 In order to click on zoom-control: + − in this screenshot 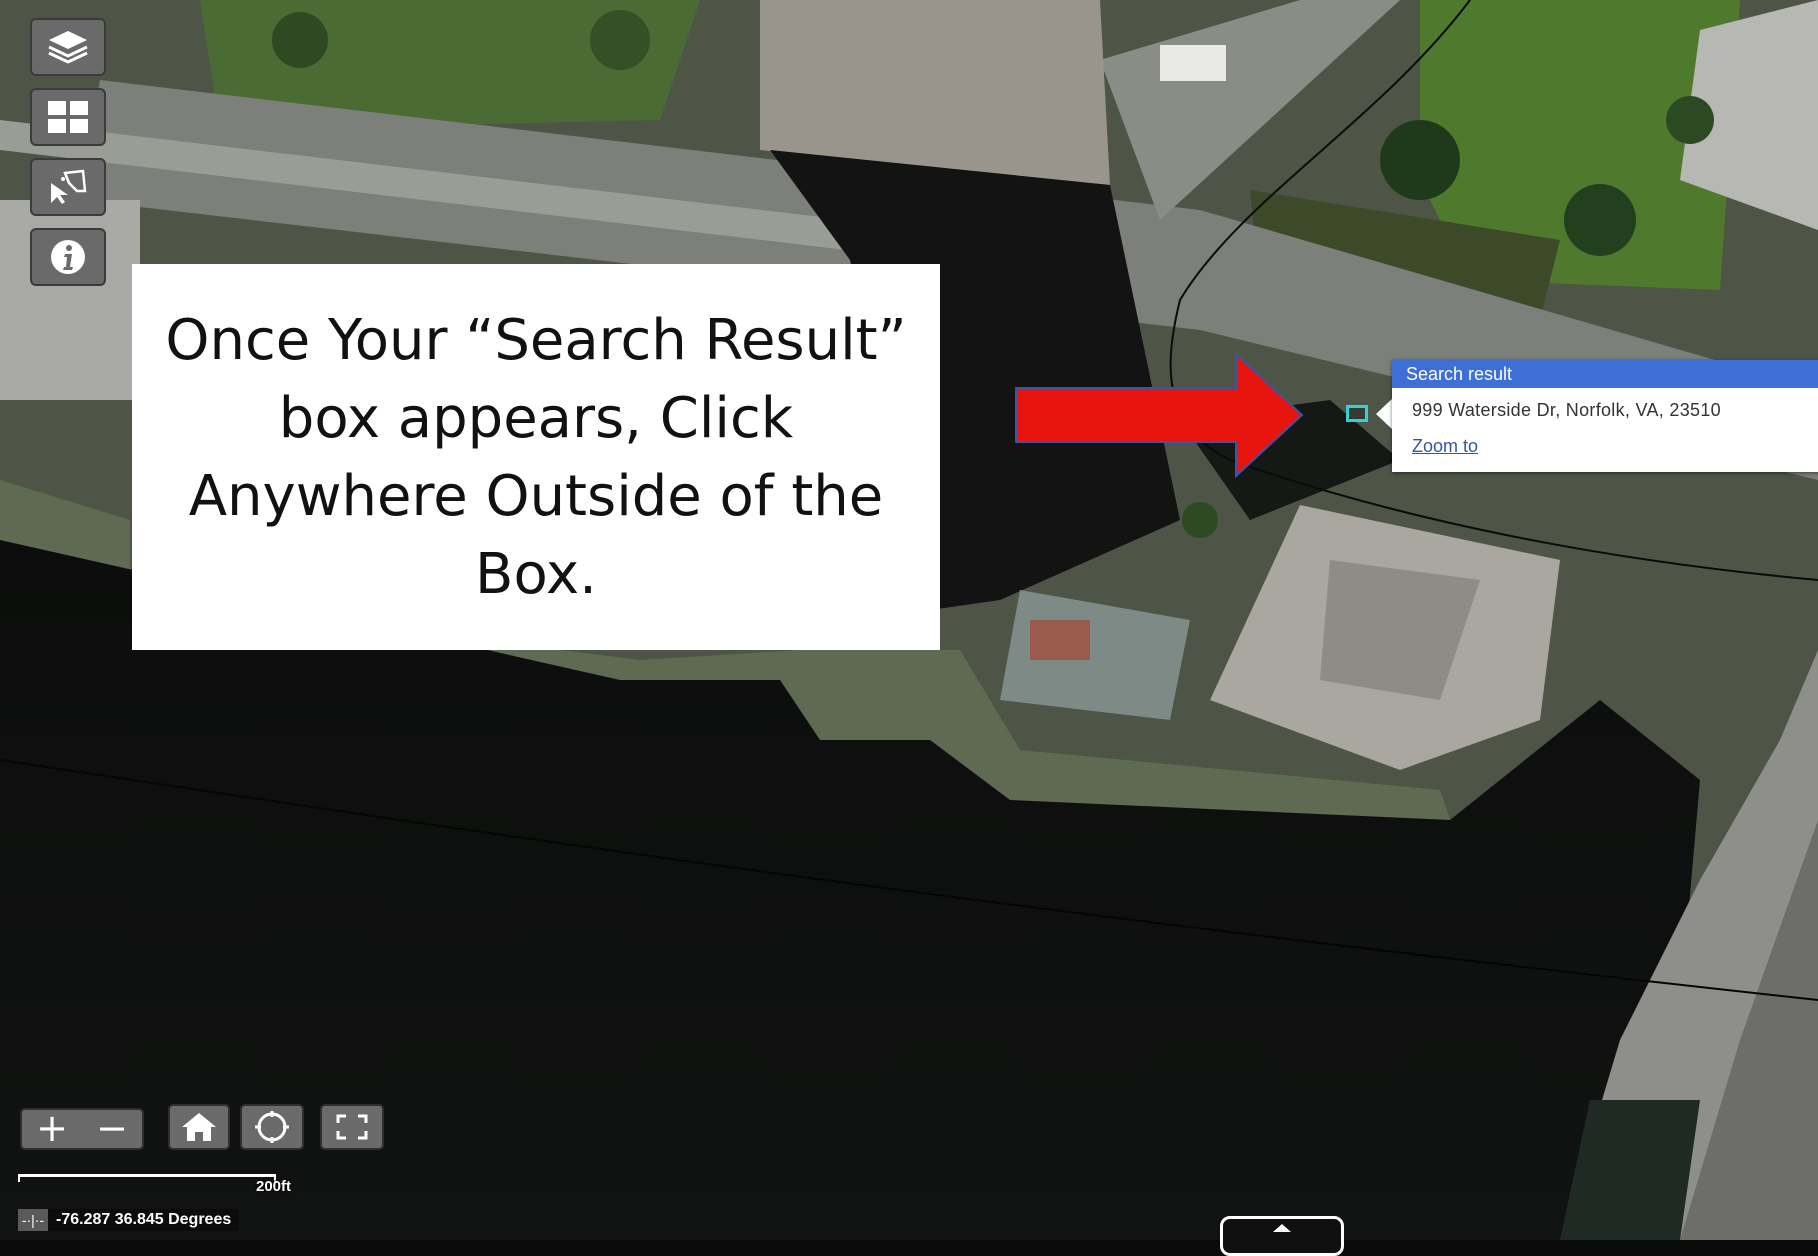, I will do `click(82, 1129)`.